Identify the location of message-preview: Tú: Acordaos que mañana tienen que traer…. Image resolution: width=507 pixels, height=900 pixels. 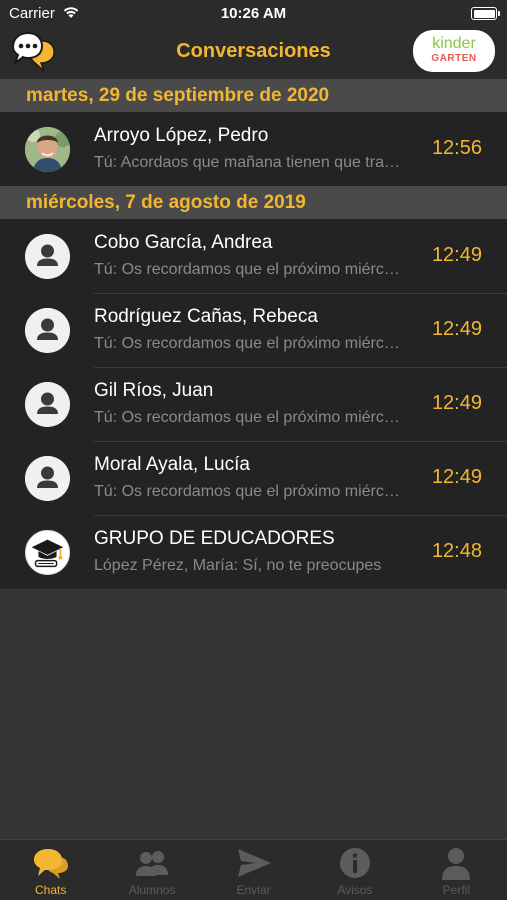
(250, 162).